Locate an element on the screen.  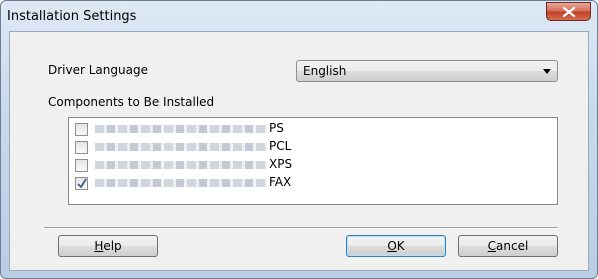
help-button: Help is located at coordinates (108, 246).